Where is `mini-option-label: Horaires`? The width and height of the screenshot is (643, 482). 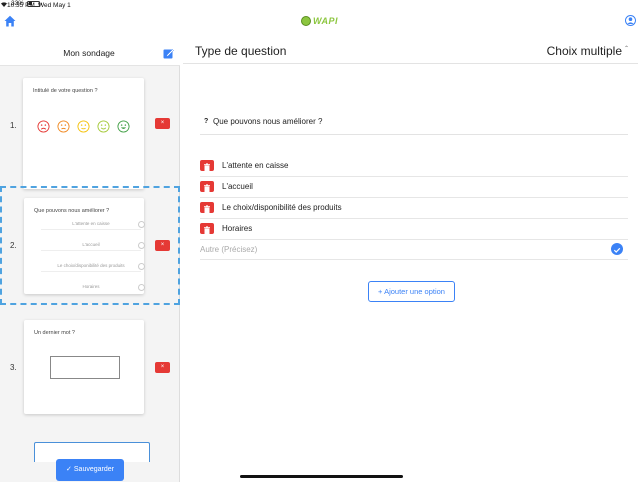
mini-option-label: Horaires is located at coordinates (91, 286).